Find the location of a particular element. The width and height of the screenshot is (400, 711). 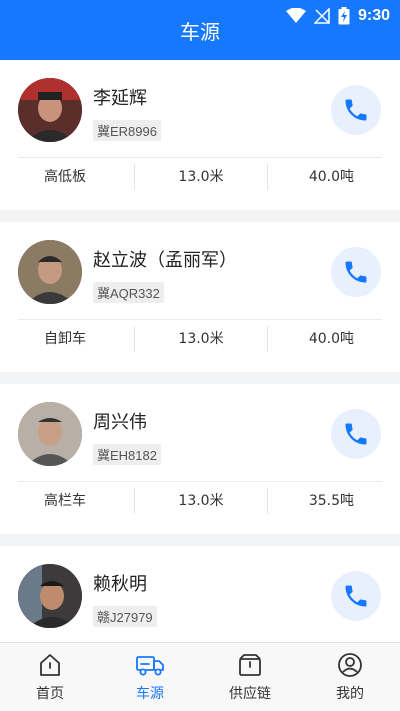

bottom-tab-bar: 首页 车源 供应链 我的 is located at coordinates (200, 676).